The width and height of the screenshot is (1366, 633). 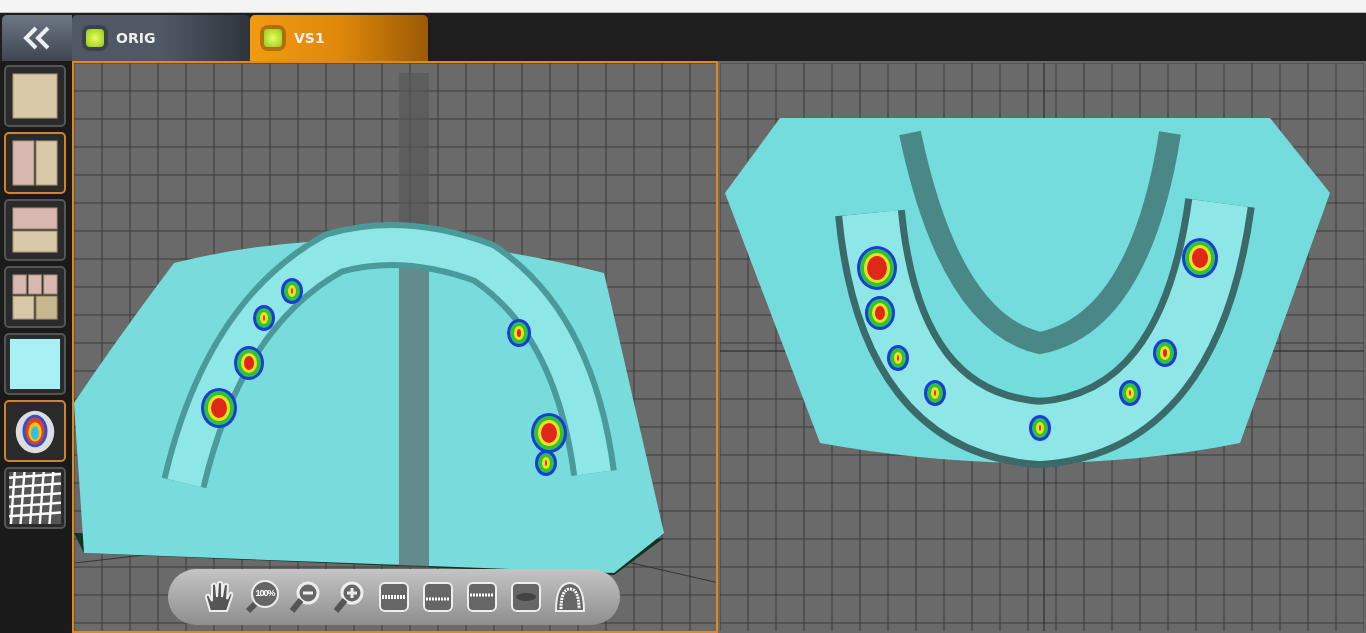 I want to click on single-pane-layout-button, so click(x=35, y=96).